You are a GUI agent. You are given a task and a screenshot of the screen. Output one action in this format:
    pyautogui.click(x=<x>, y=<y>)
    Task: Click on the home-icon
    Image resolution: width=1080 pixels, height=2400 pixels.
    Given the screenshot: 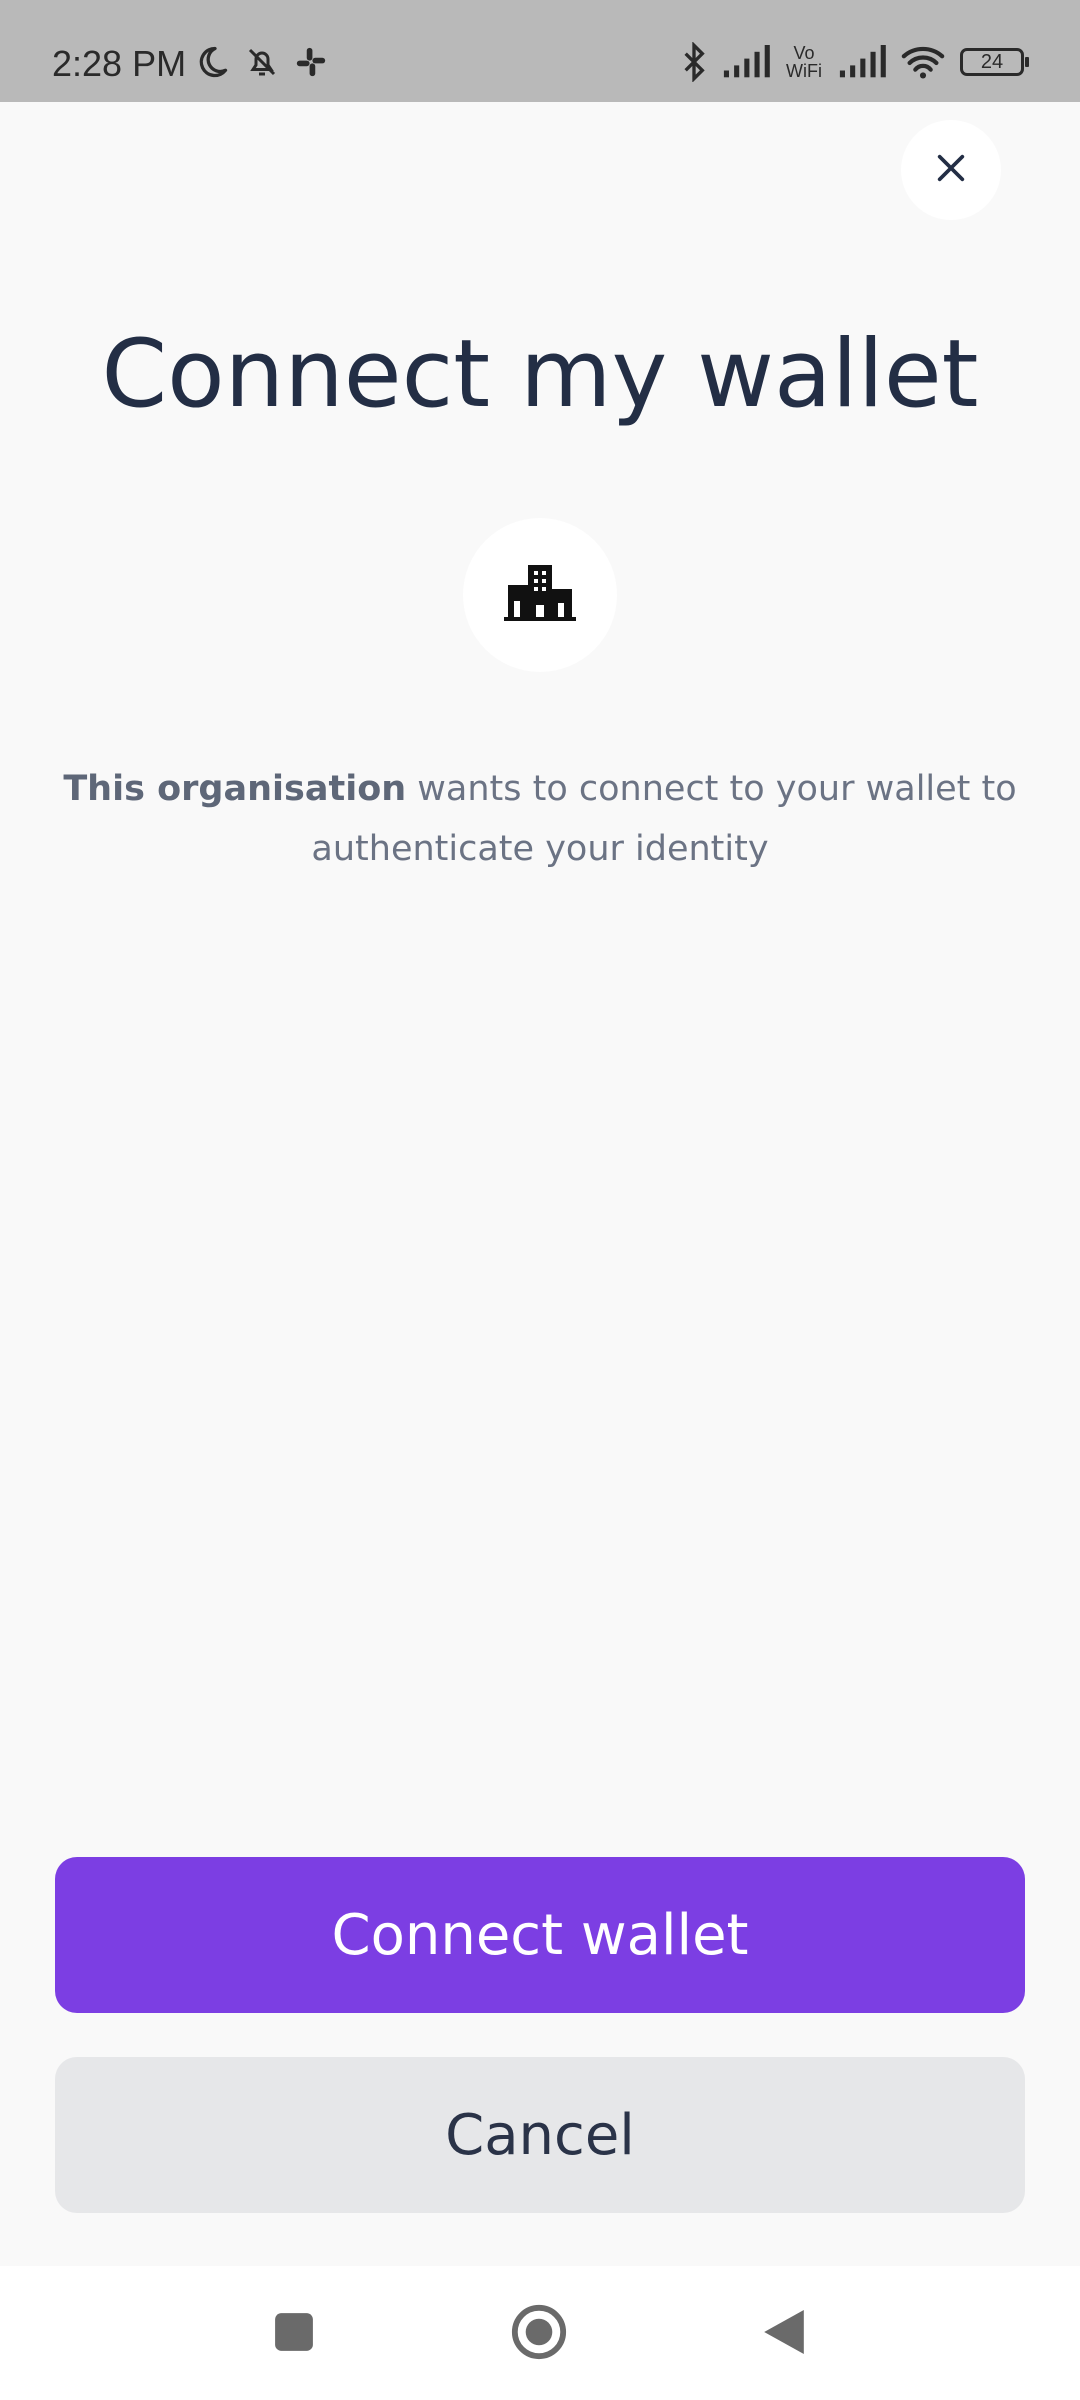 What is the action you would take?
    pyautogui.click(x=539, y=2334)
    